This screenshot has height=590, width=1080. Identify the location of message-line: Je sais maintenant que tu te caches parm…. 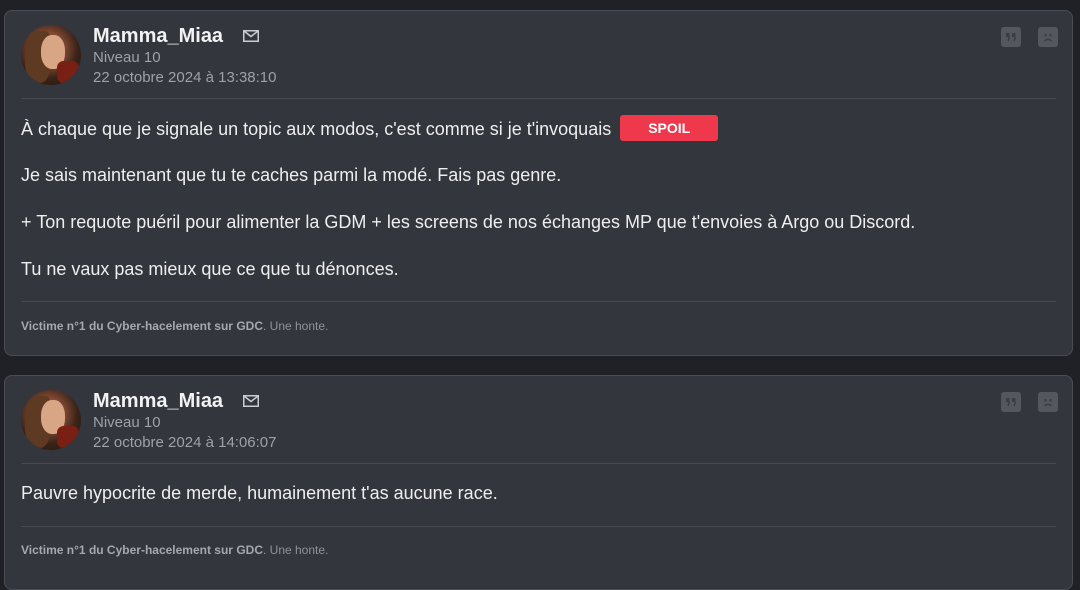
(291, 175).